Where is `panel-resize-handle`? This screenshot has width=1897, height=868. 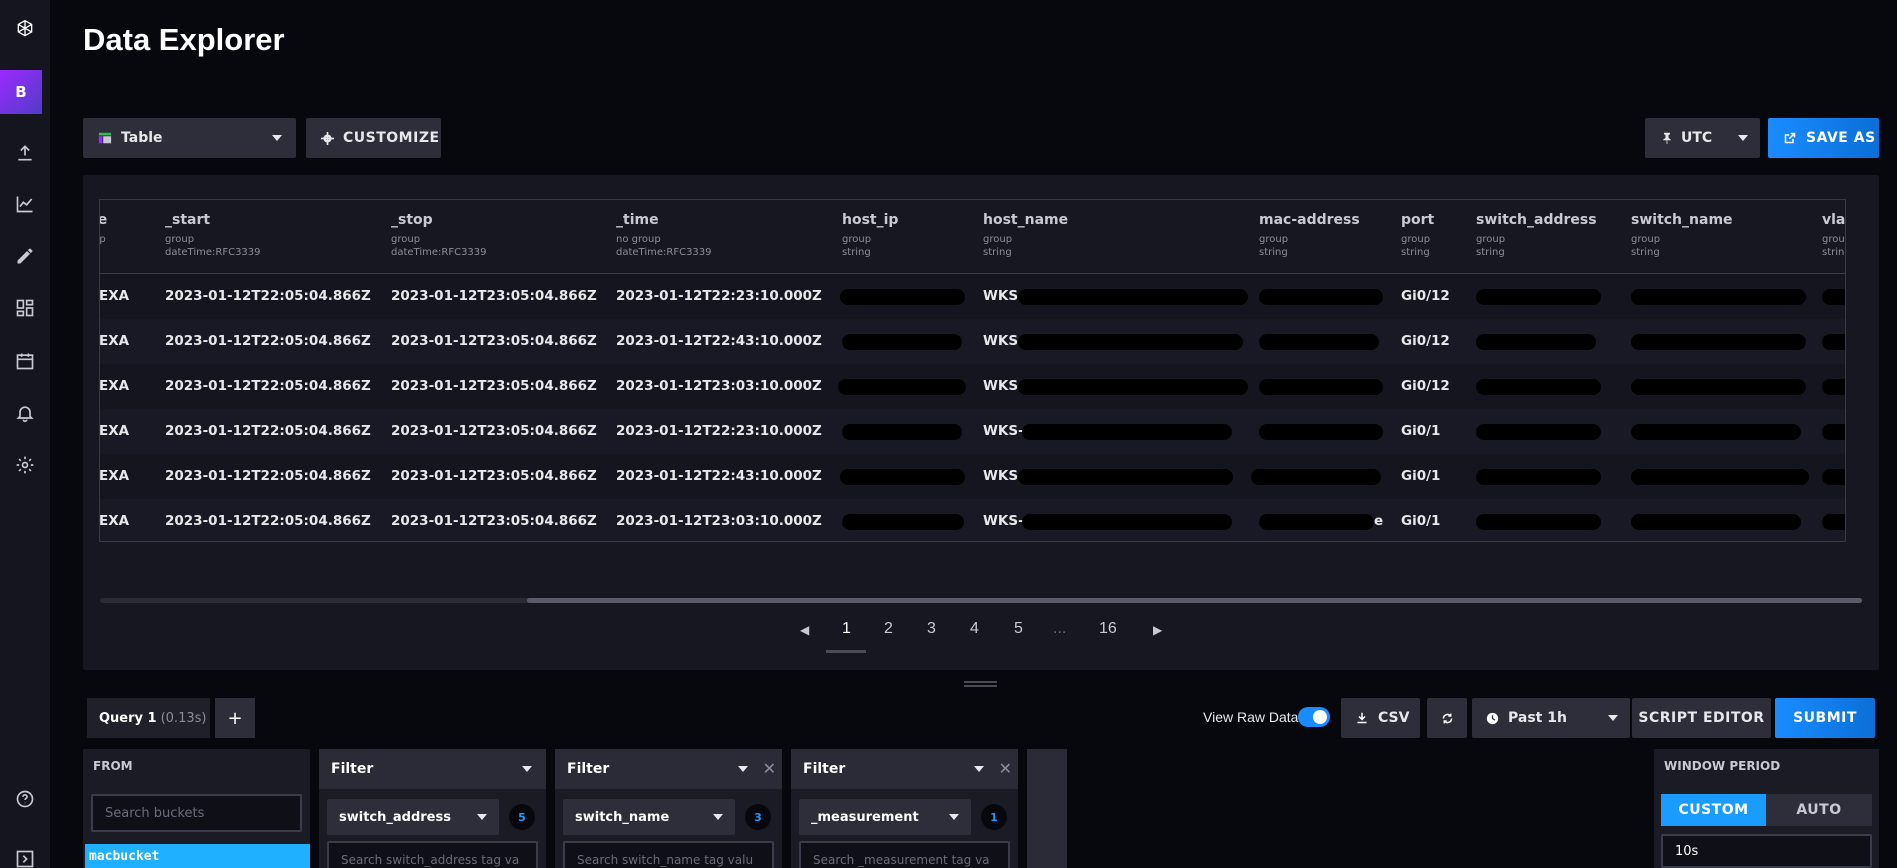
panel-resize-handle is located at coordinates (980, 684).